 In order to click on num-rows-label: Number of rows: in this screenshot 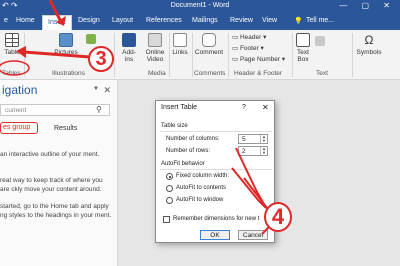, I will do `click(188, 151)`.